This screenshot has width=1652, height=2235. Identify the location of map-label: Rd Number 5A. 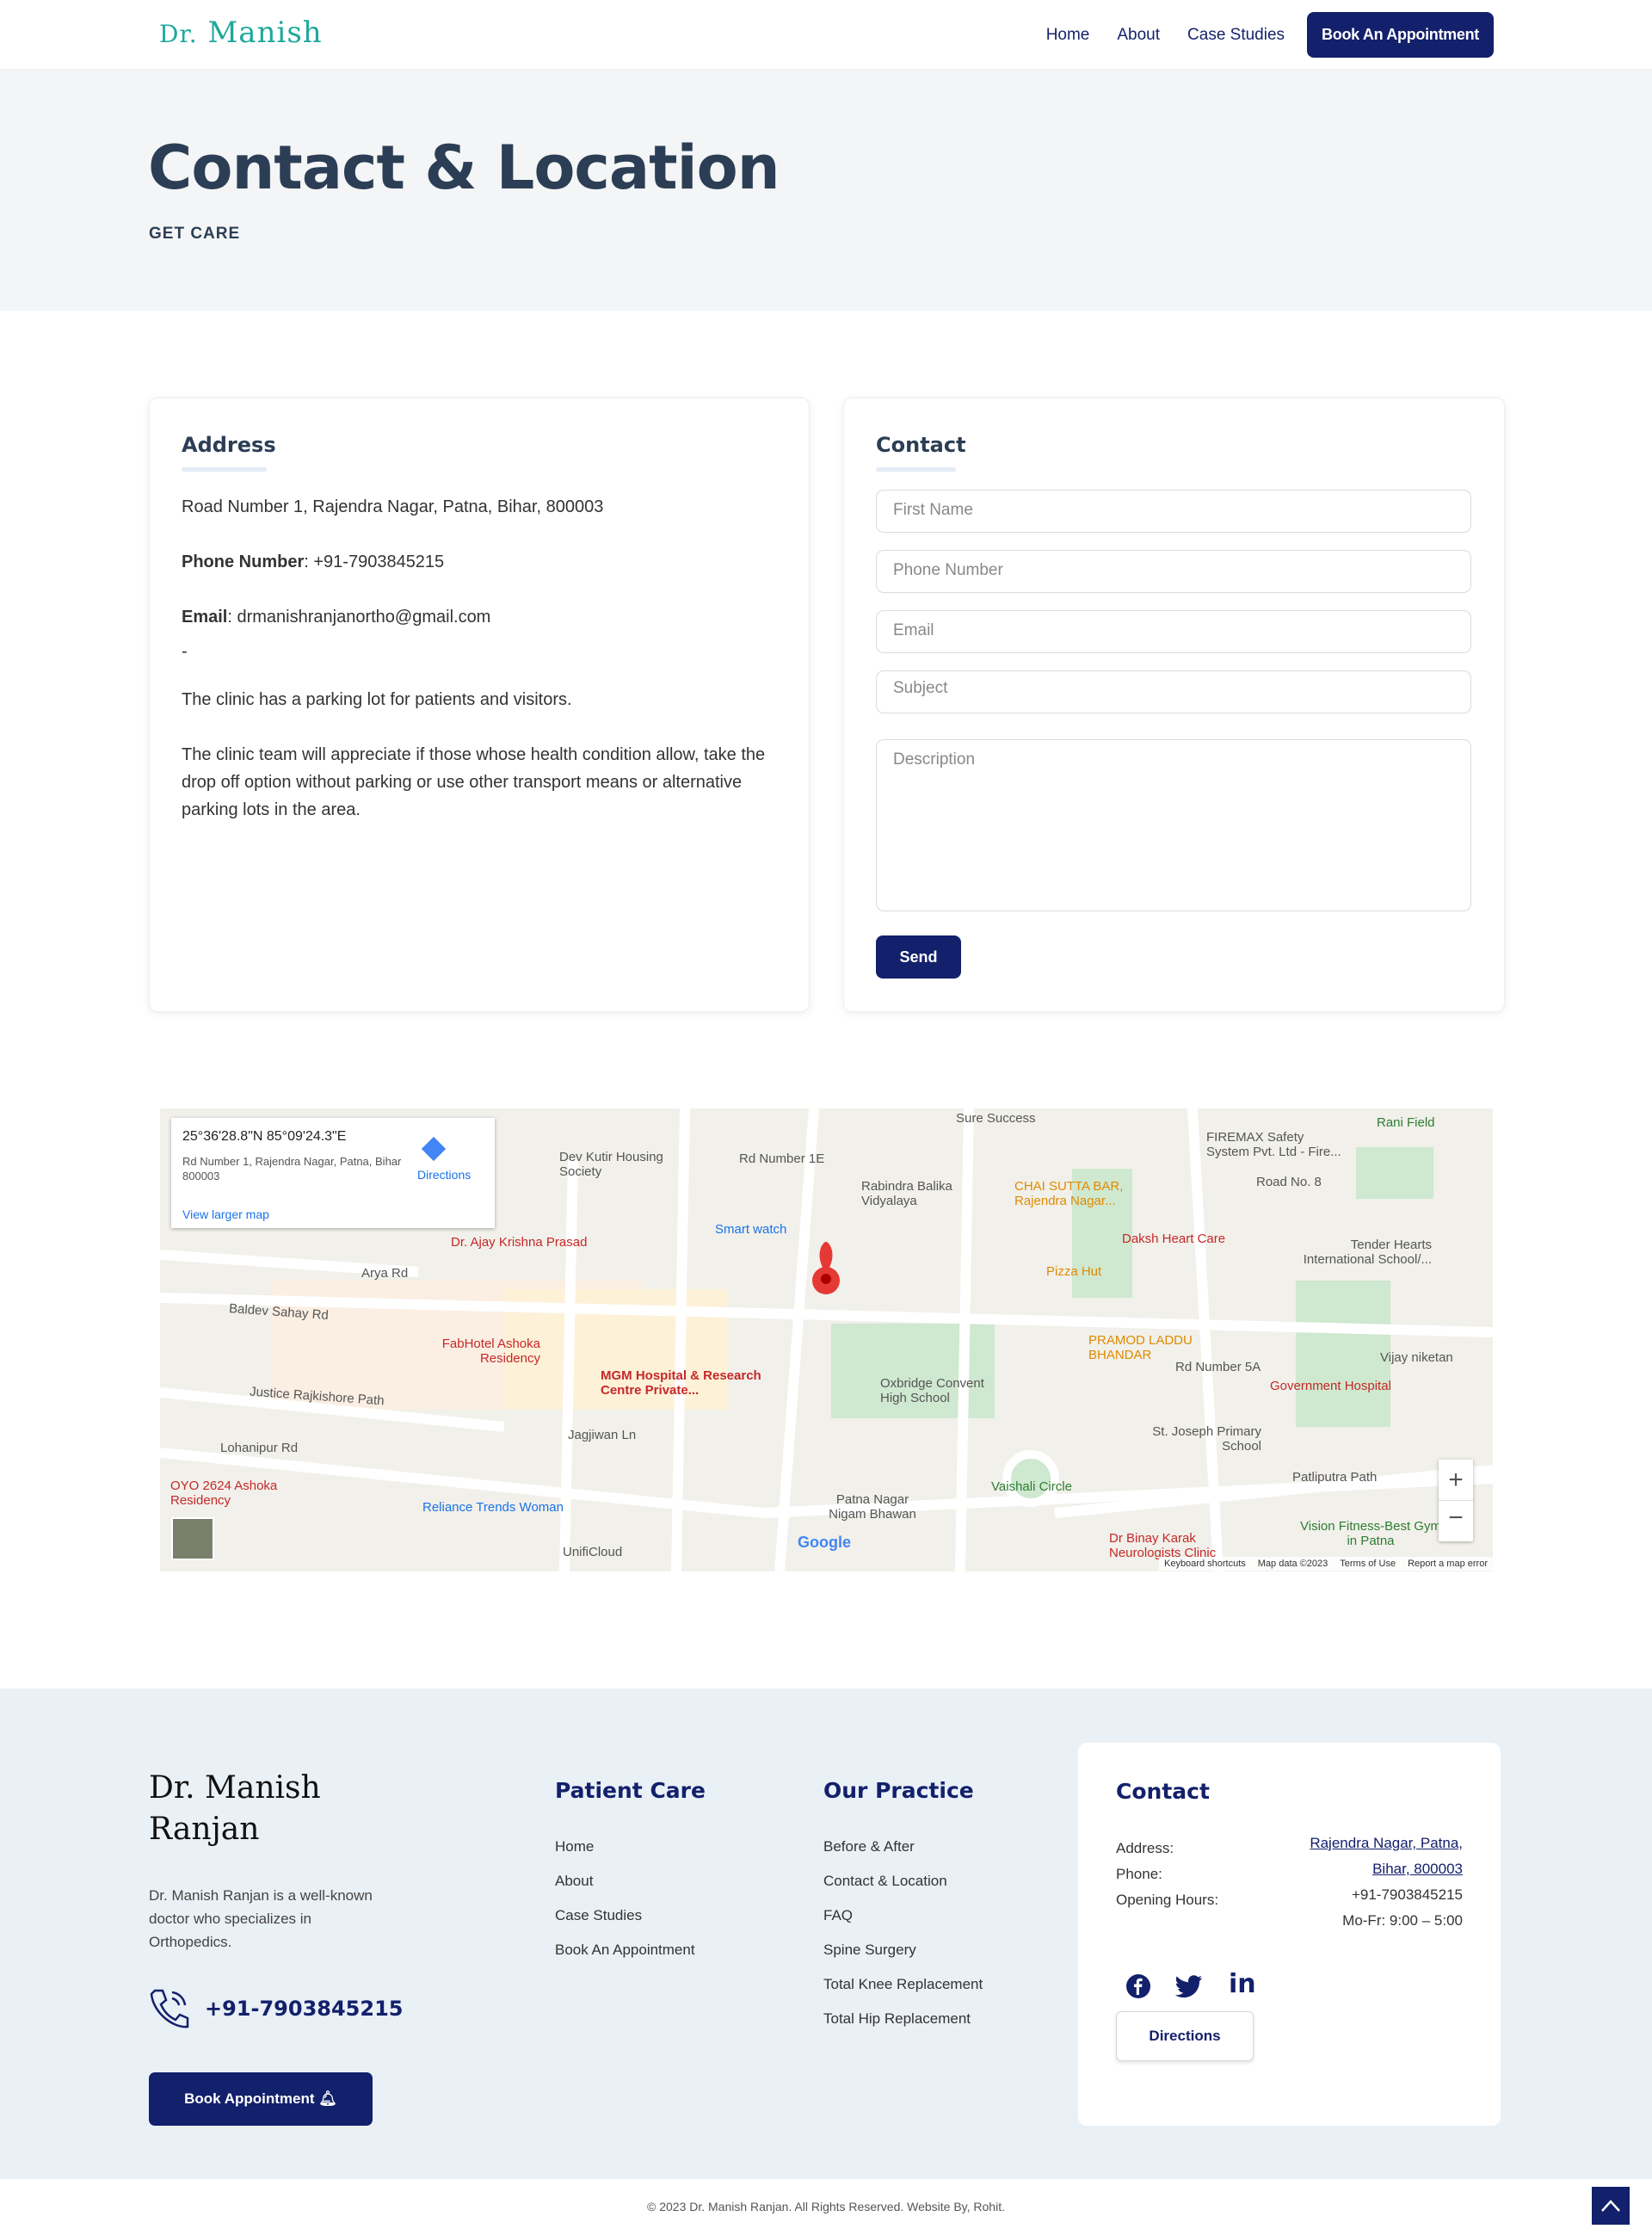
(1218, 1367).